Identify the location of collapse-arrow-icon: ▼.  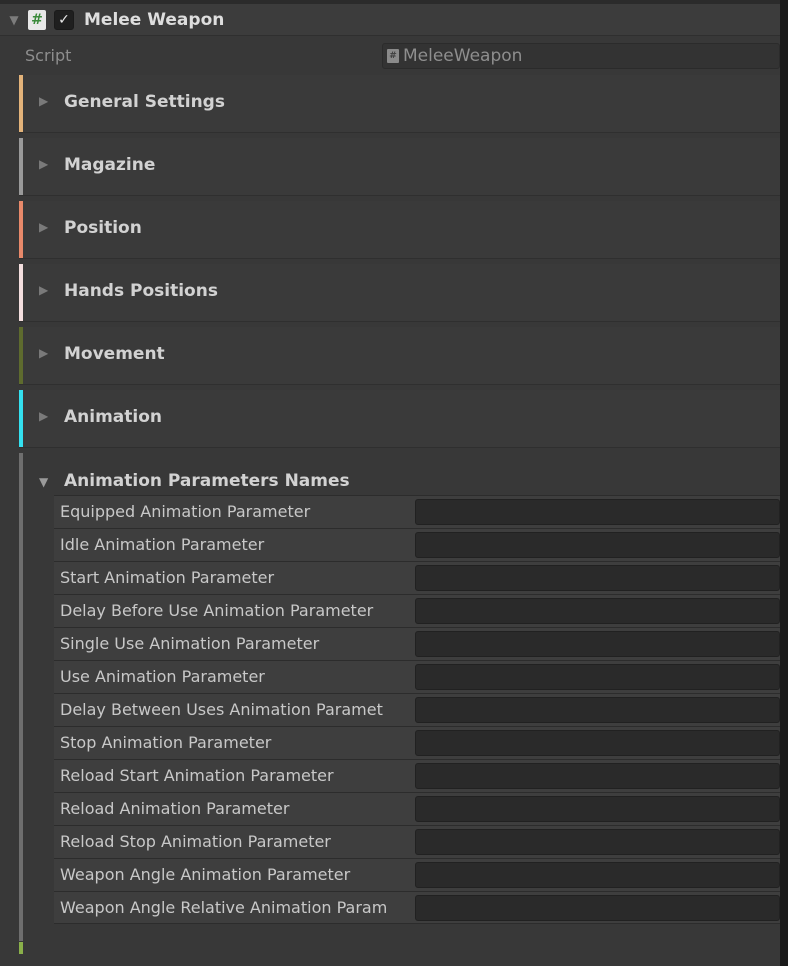
(43, 482).